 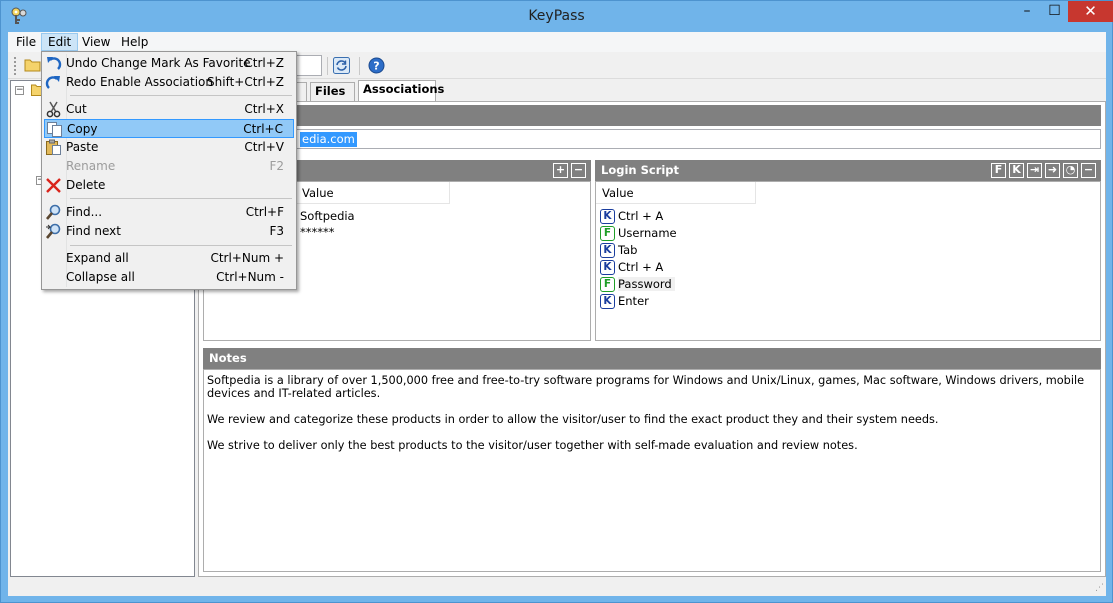 I want to click on login-script-buttons: F K ⇥ ➜ ◔ −, so click(x=1044, y=170).